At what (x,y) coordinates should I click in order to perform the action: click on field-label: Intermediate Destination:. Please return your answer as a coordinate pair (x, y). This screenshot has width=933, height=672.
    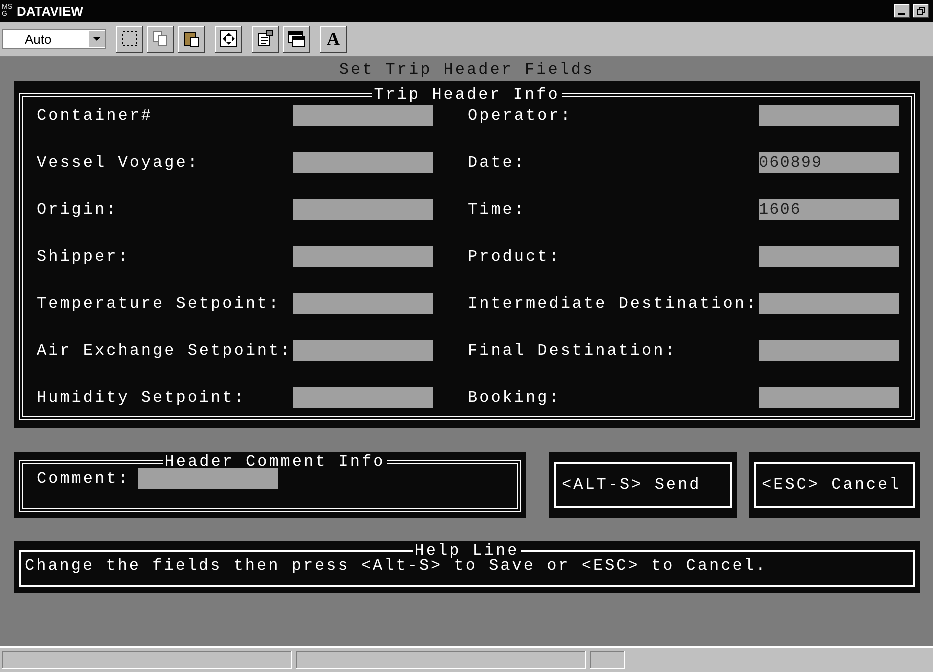
    Looking at the image, I should click on (613, 303).